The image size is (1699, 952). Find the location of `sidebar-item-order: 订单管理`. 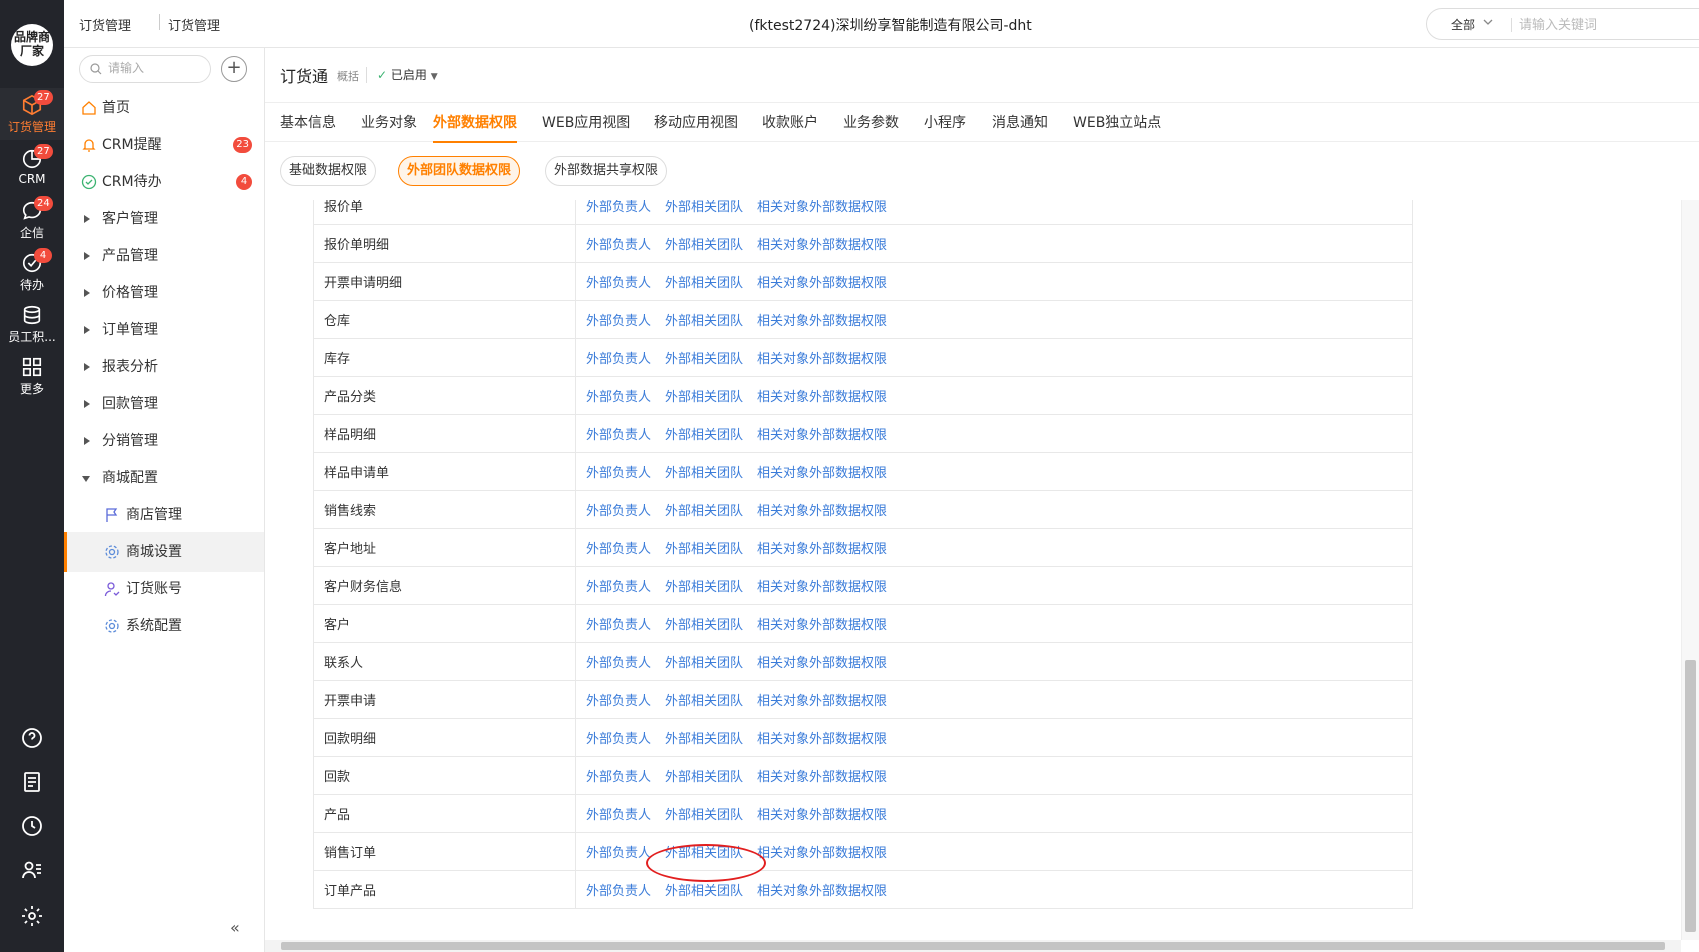

sidebar-item-order: 订单管理 is located at coordinates (164, 330).